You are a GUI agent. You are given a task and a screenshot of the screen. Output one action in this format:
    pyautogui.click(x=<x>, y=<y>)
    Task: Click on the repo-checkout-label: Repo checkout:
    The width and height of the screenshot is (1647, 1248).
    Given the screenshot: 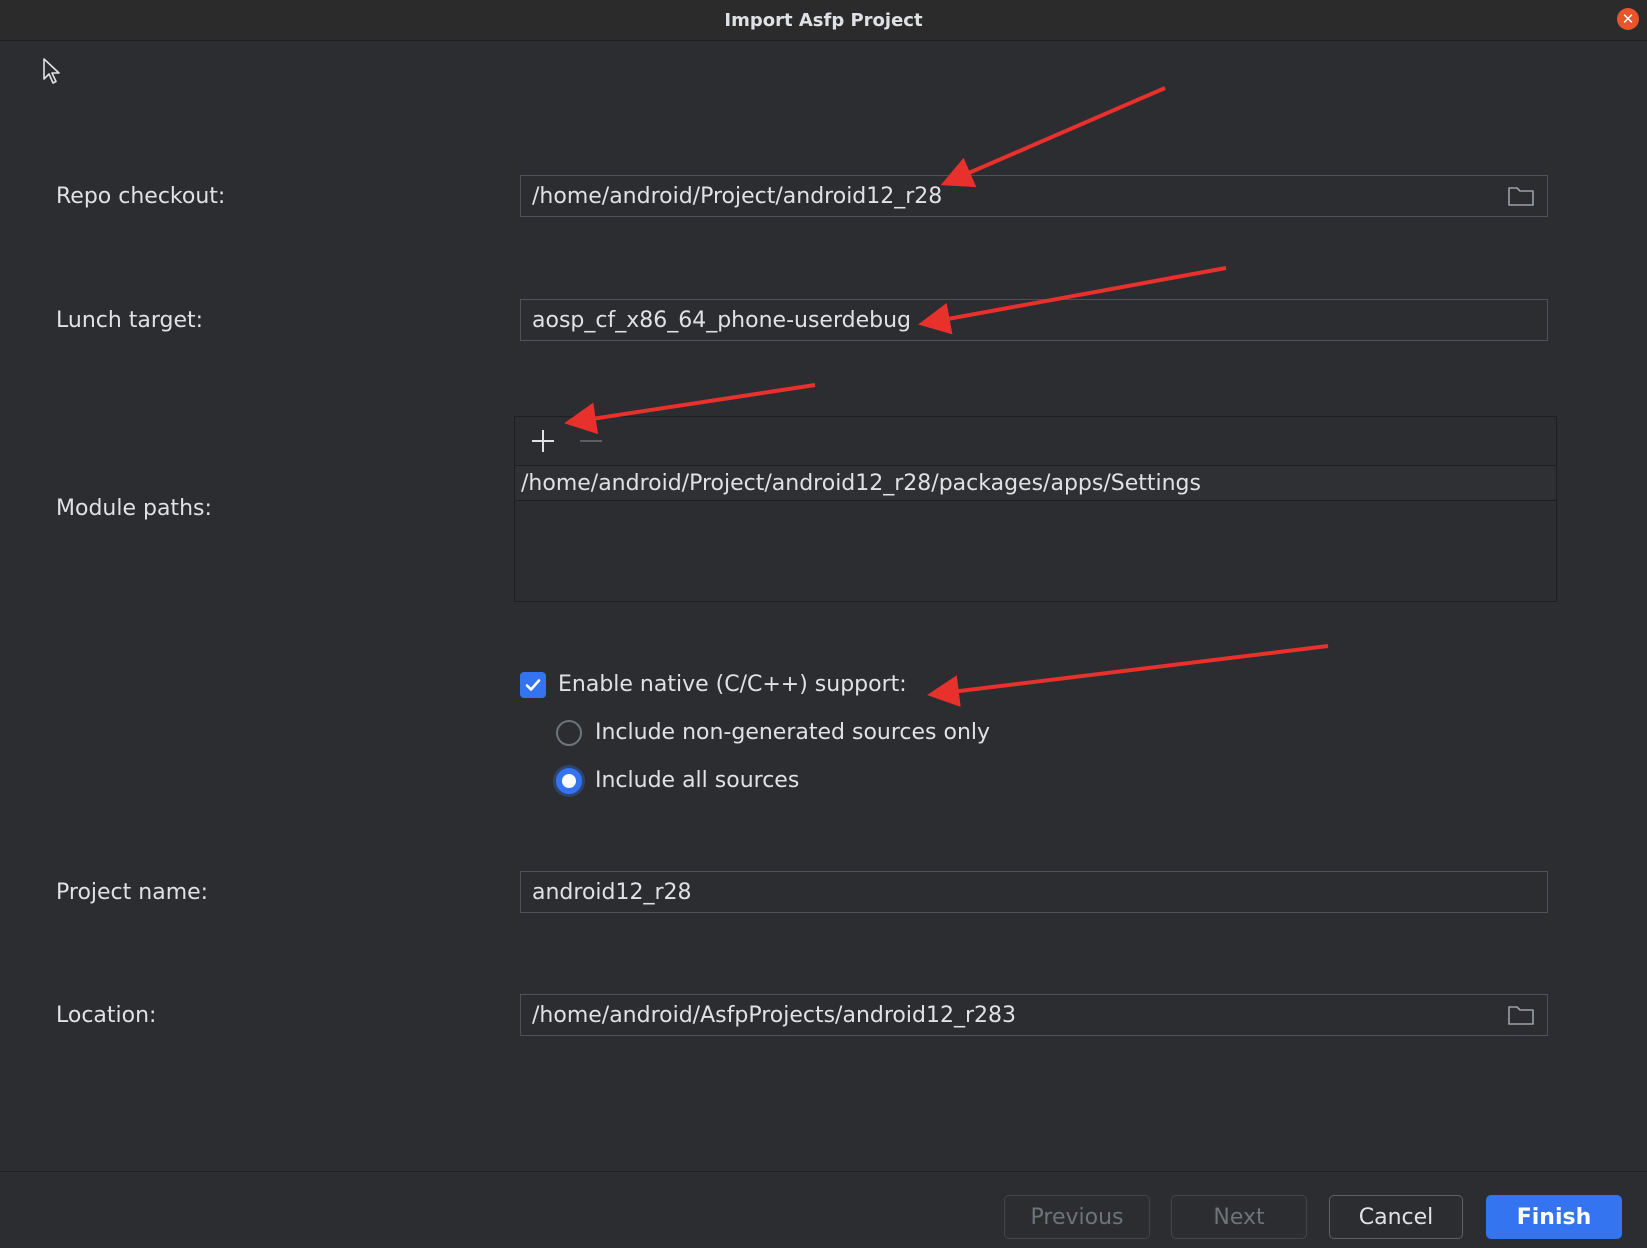 What is the action you would take?
    pyautogui.click(x=141, y=196)
    